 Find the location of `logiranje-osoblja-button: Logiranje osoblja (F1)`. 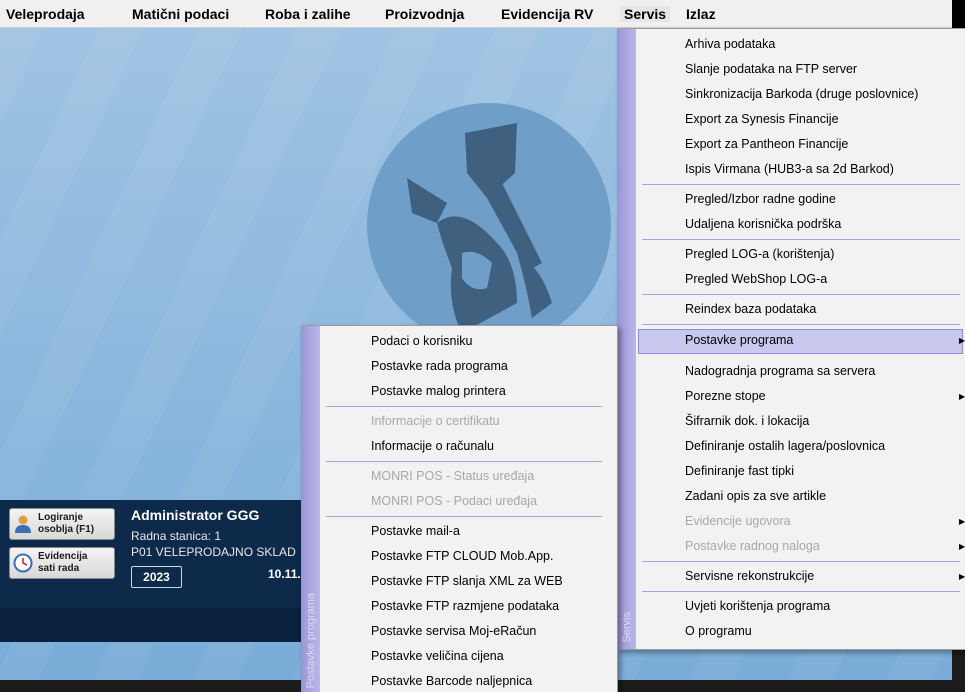

logiranje-osoblja-button: Logiranje osoblja (F1) is located at coordinates (62, 524).